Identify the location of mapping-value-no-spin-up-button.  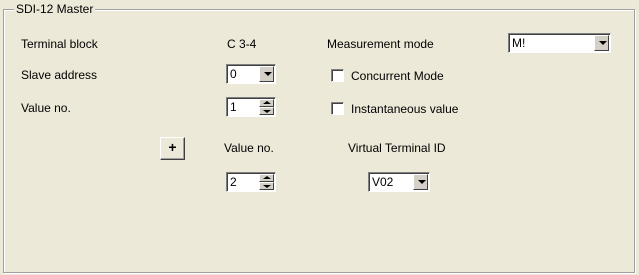
(266, 178).